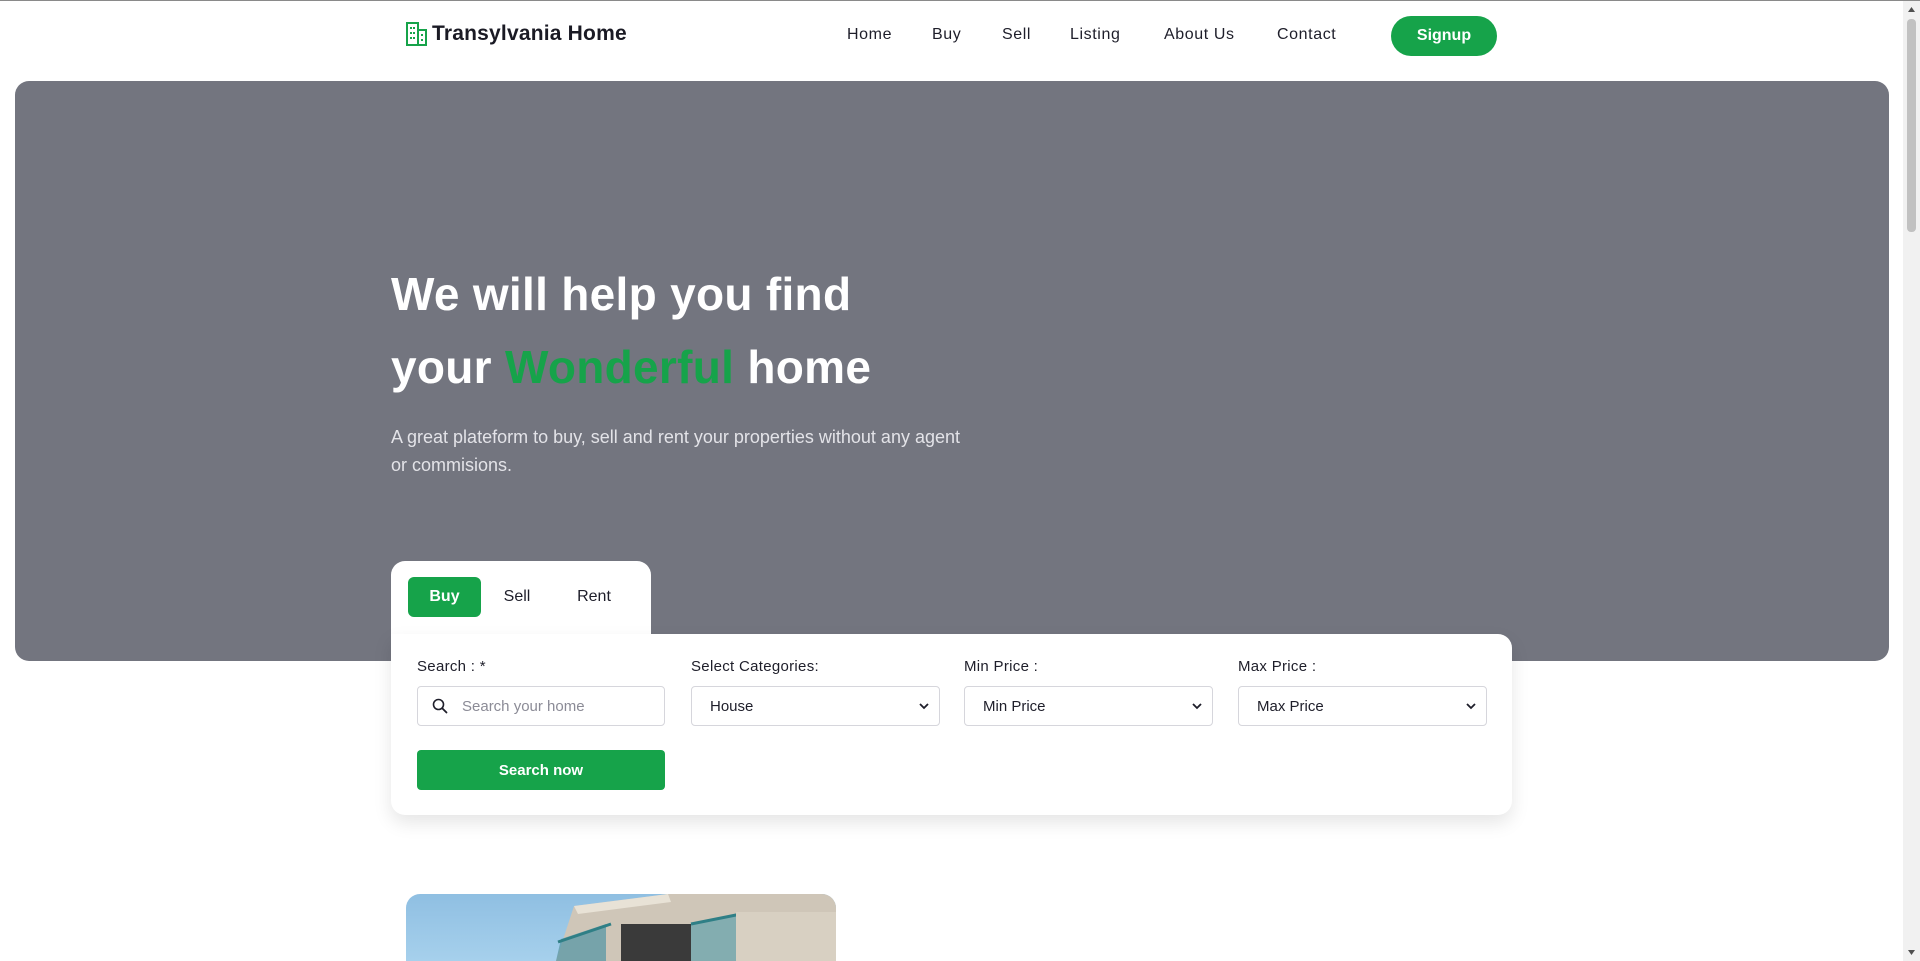  I want to click on signup-button: Signup, so click(1444, 36).